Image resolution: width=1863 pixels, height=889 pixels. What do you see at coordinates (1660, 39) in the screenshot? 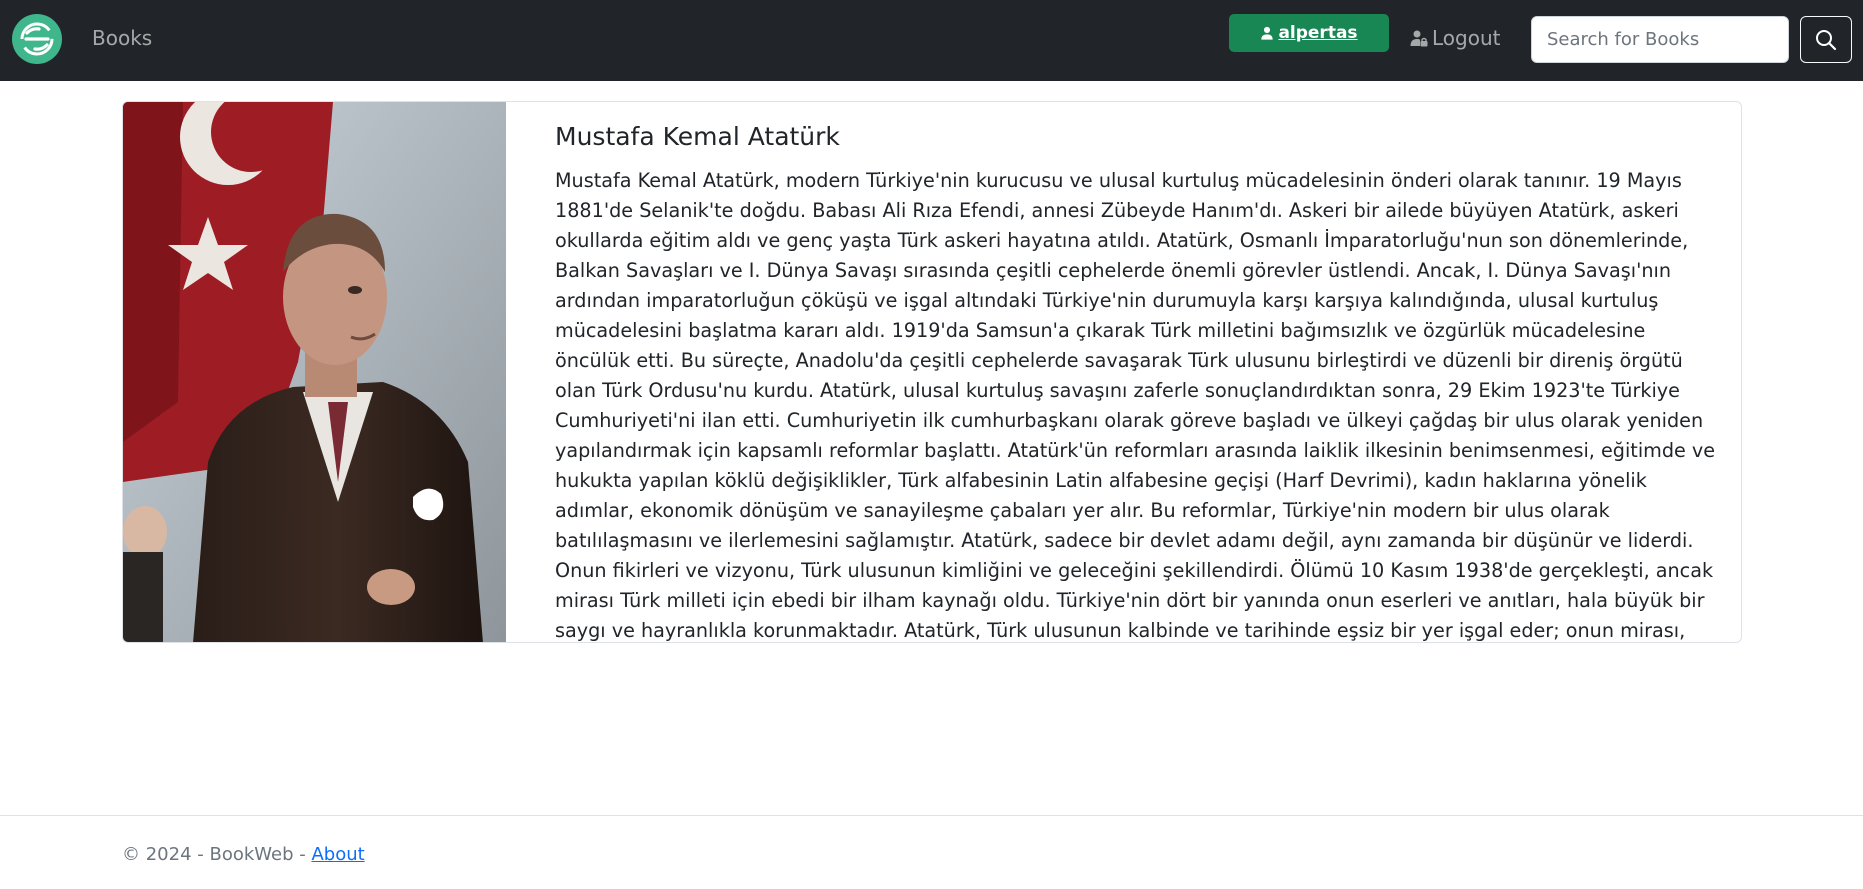
I see `search-input` at bounding box center [1660, 39].